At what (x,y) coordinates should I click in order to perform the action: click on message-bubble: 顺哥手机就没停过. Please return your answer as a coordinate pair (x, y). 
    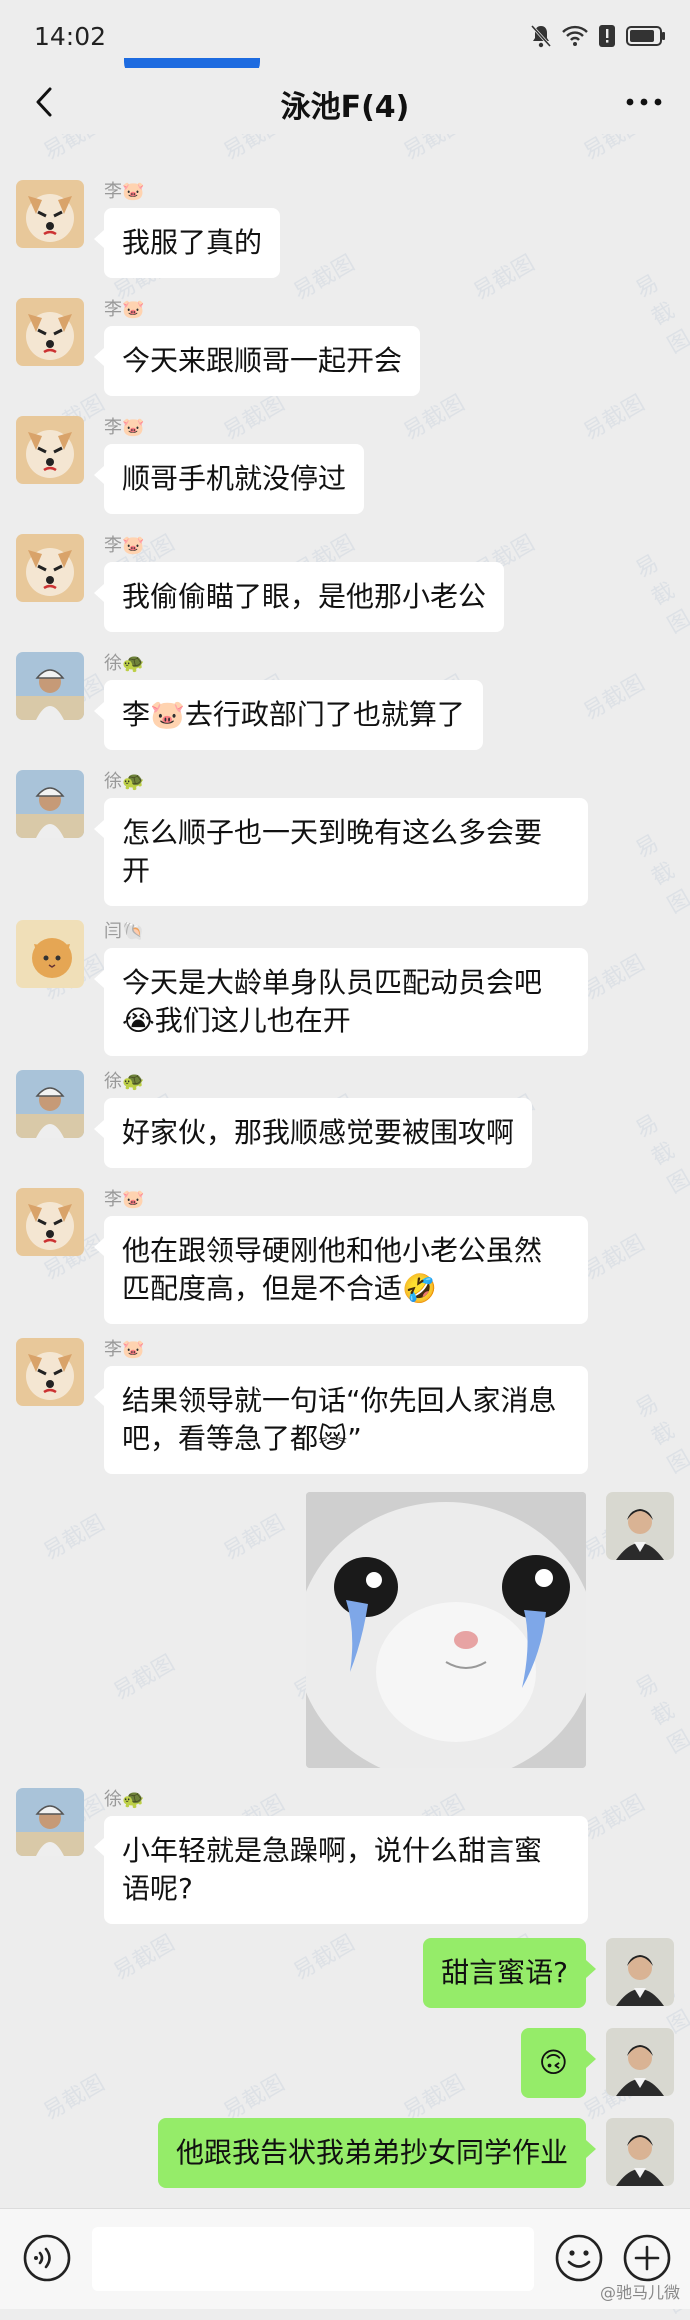
    Looking at the image, I should click on (229, 479).